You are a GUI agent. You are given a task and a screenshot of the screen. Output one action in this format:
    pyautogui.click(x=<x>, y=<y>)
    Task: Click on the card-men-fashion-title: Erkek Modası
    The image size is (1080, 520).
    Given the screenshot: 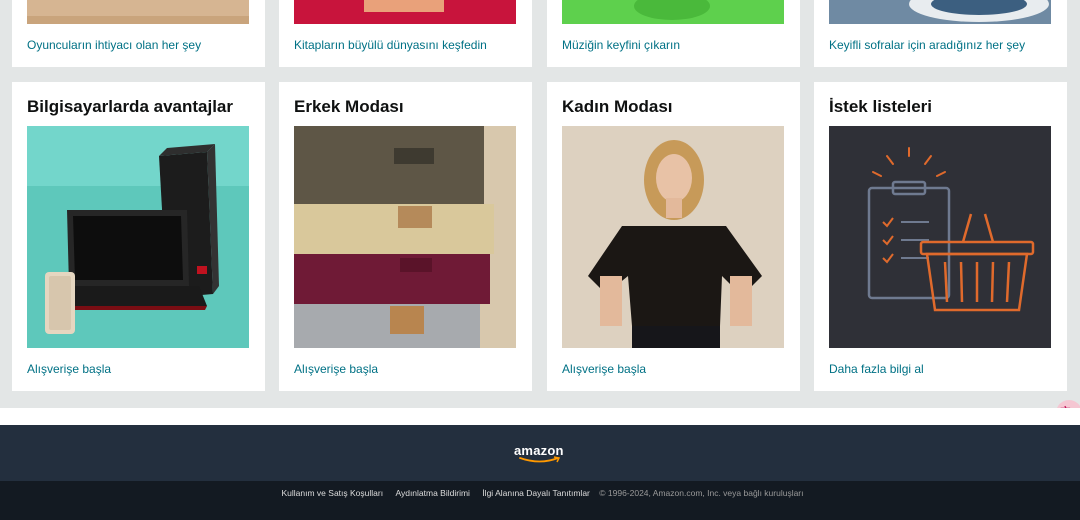 What is the action you would take?
    pyautogui.click(x=349, y=106)
    